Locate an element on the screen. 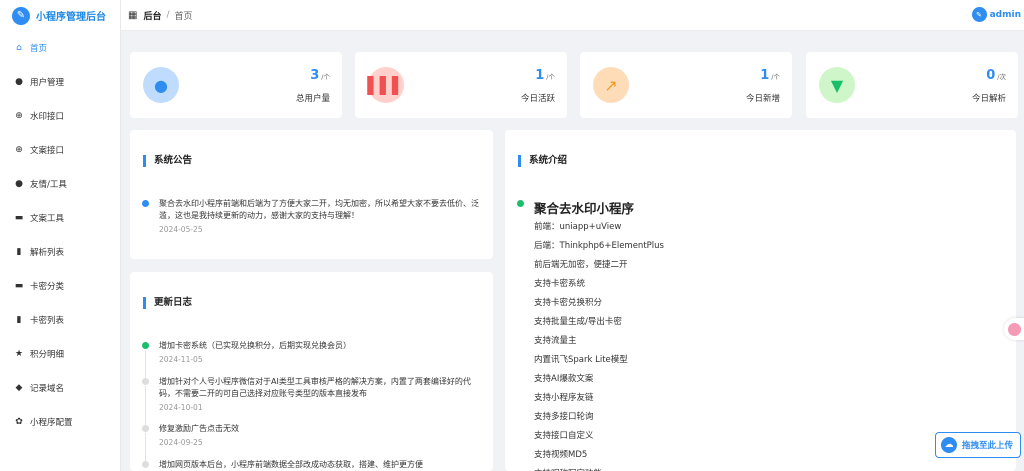  sidebar-item-3: ⊕ 文案接口 is located at coordinates (60, 150).